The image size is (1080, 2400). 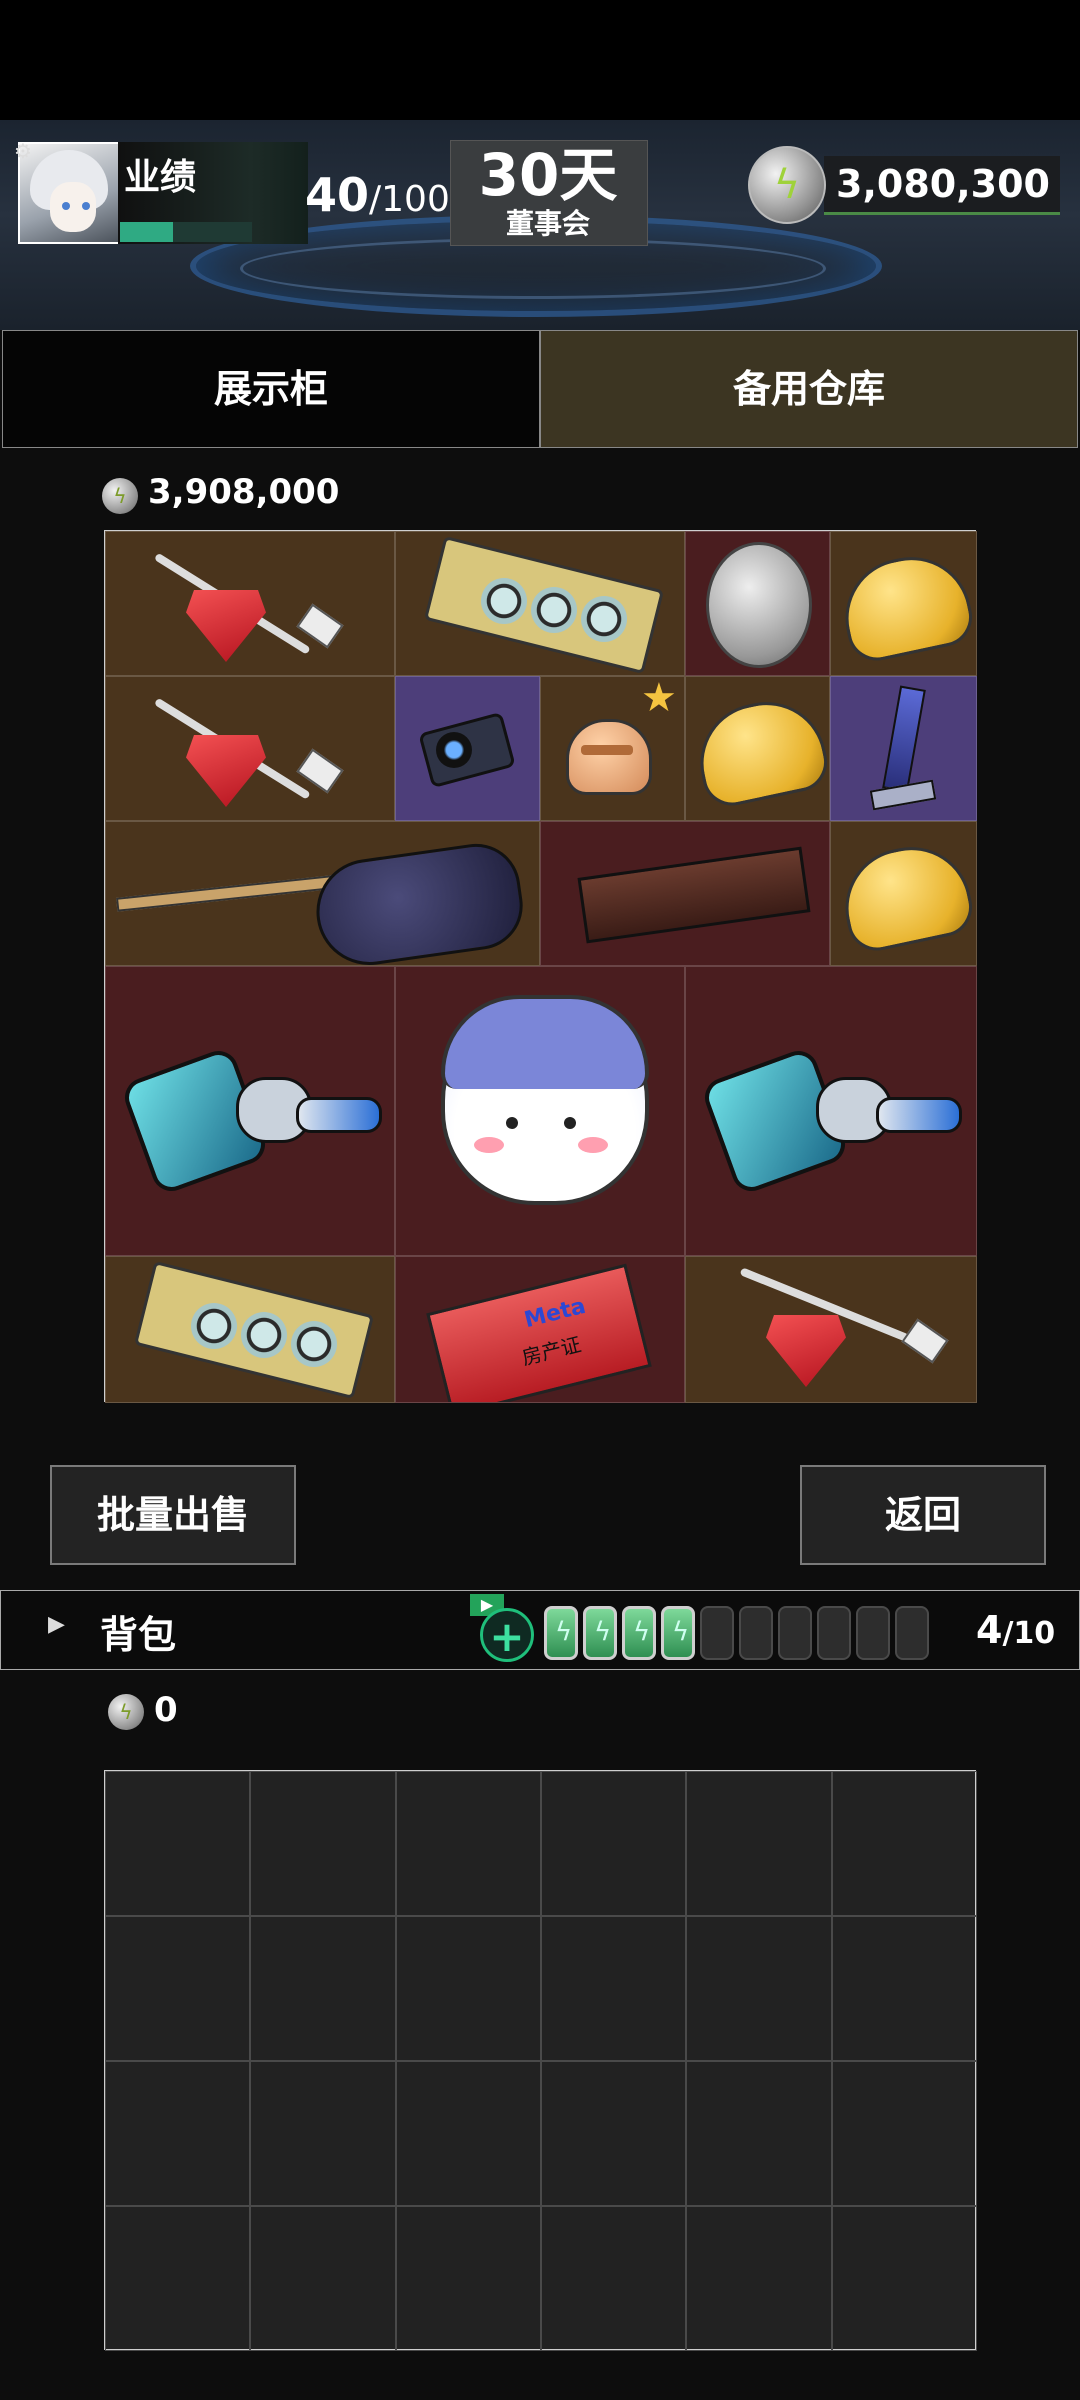 What do you see at coordinates (533, 268) in the screenshot?
I see `header-ring-decoration-inner` at bounding box center [533, 268].